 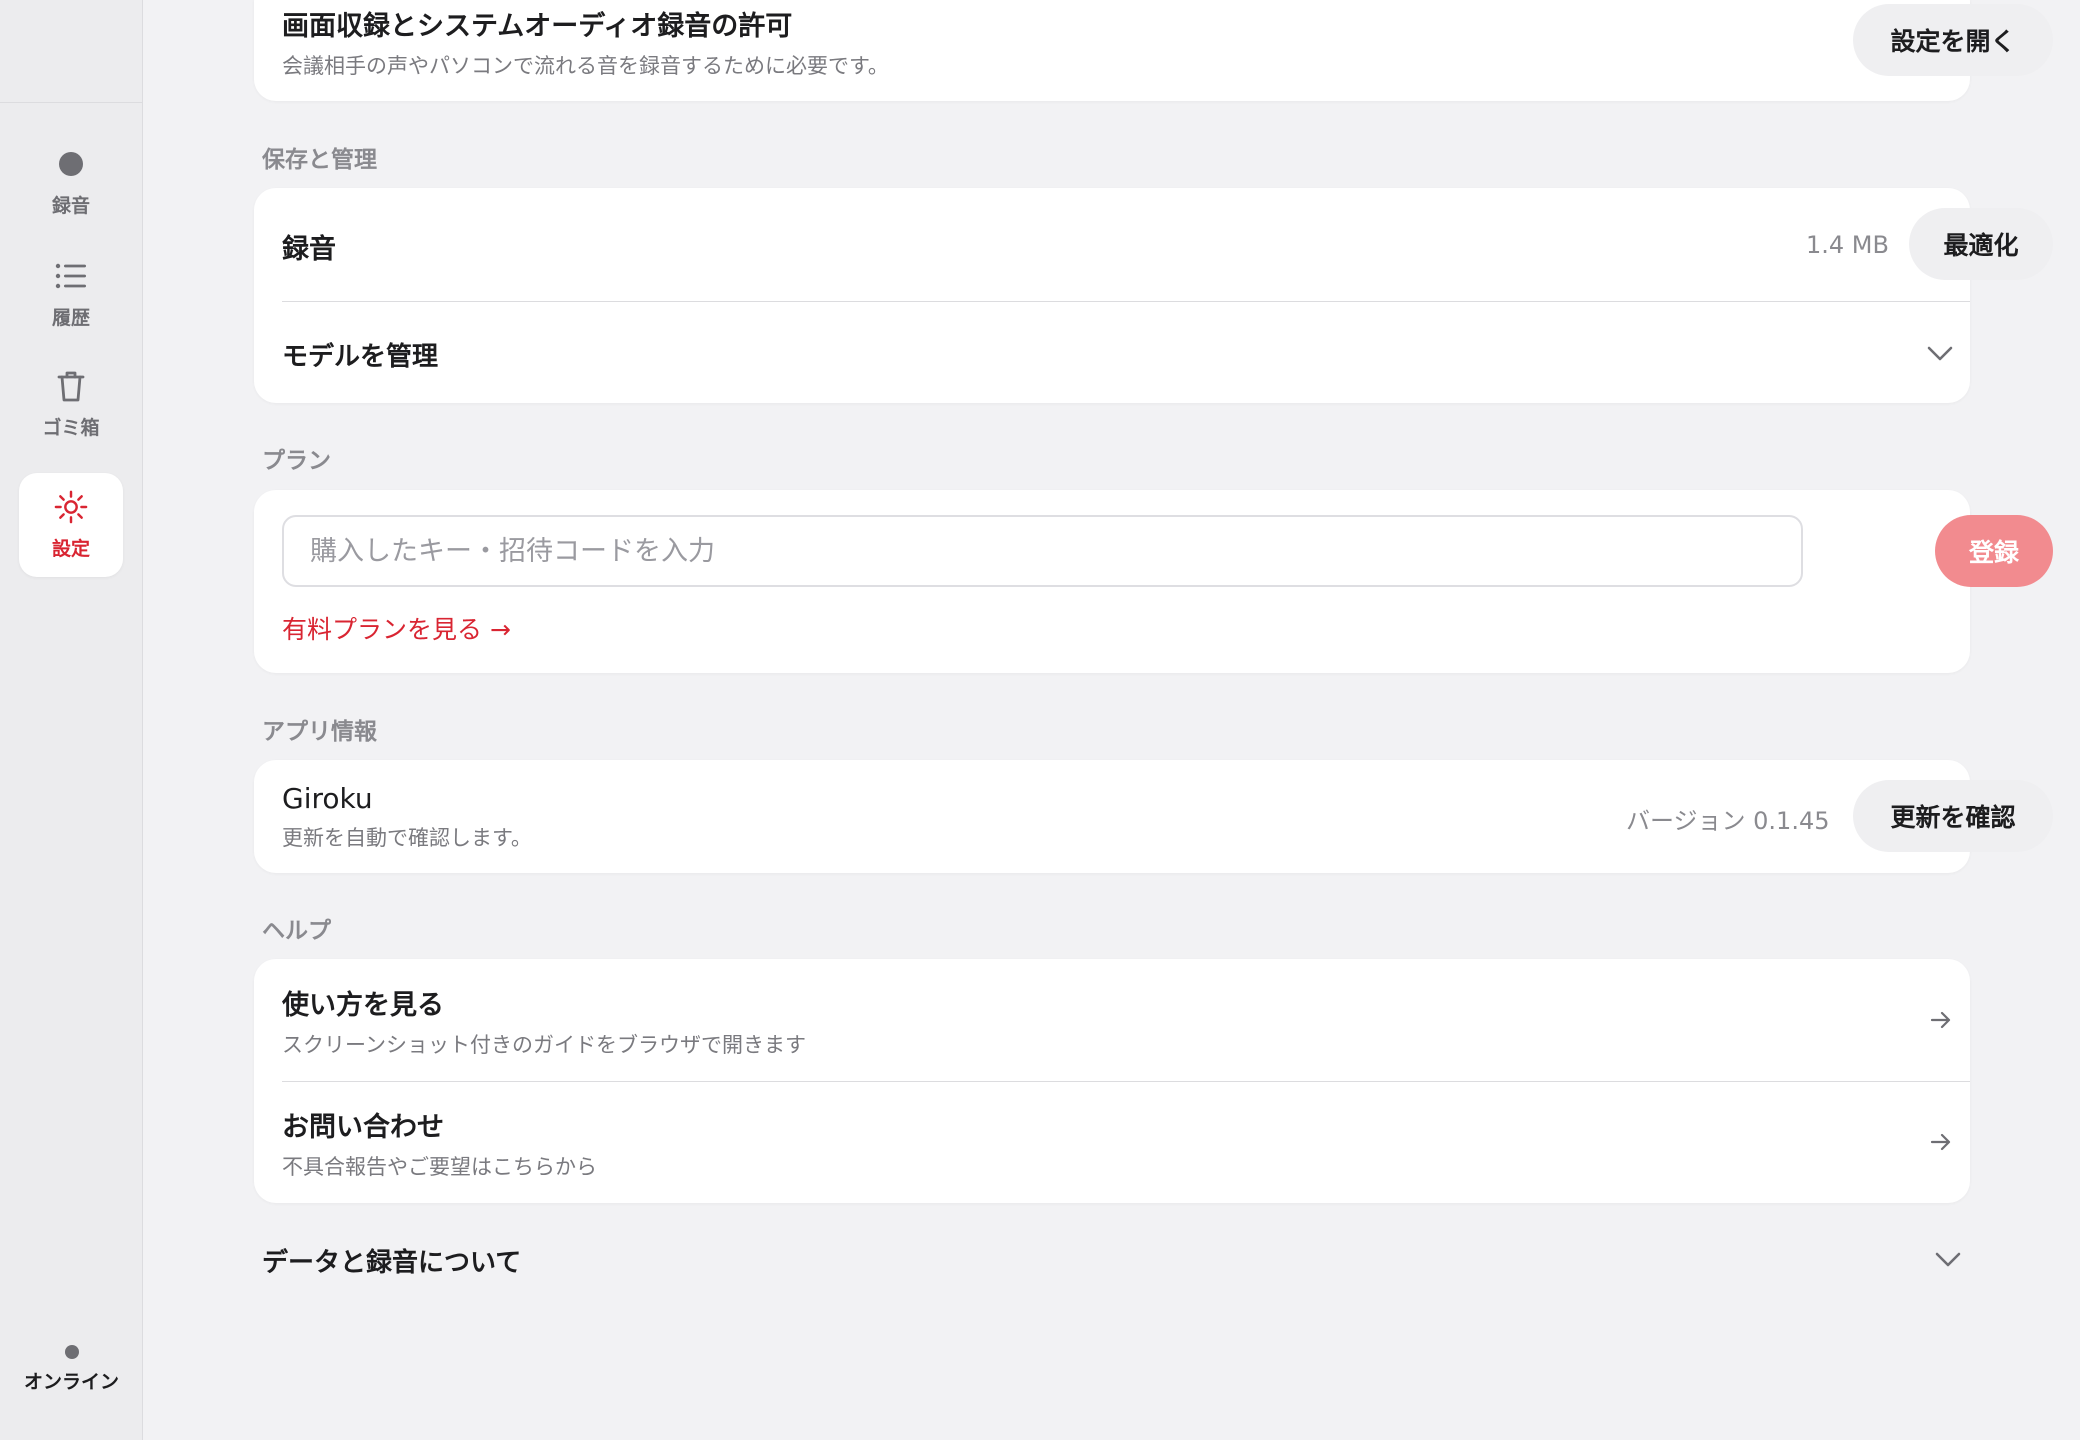 What do you see at coordinates (392, 1263) in the screenshot?
I see `data-and-recording-title: データと録音について` at bounding box center [392, 1263].